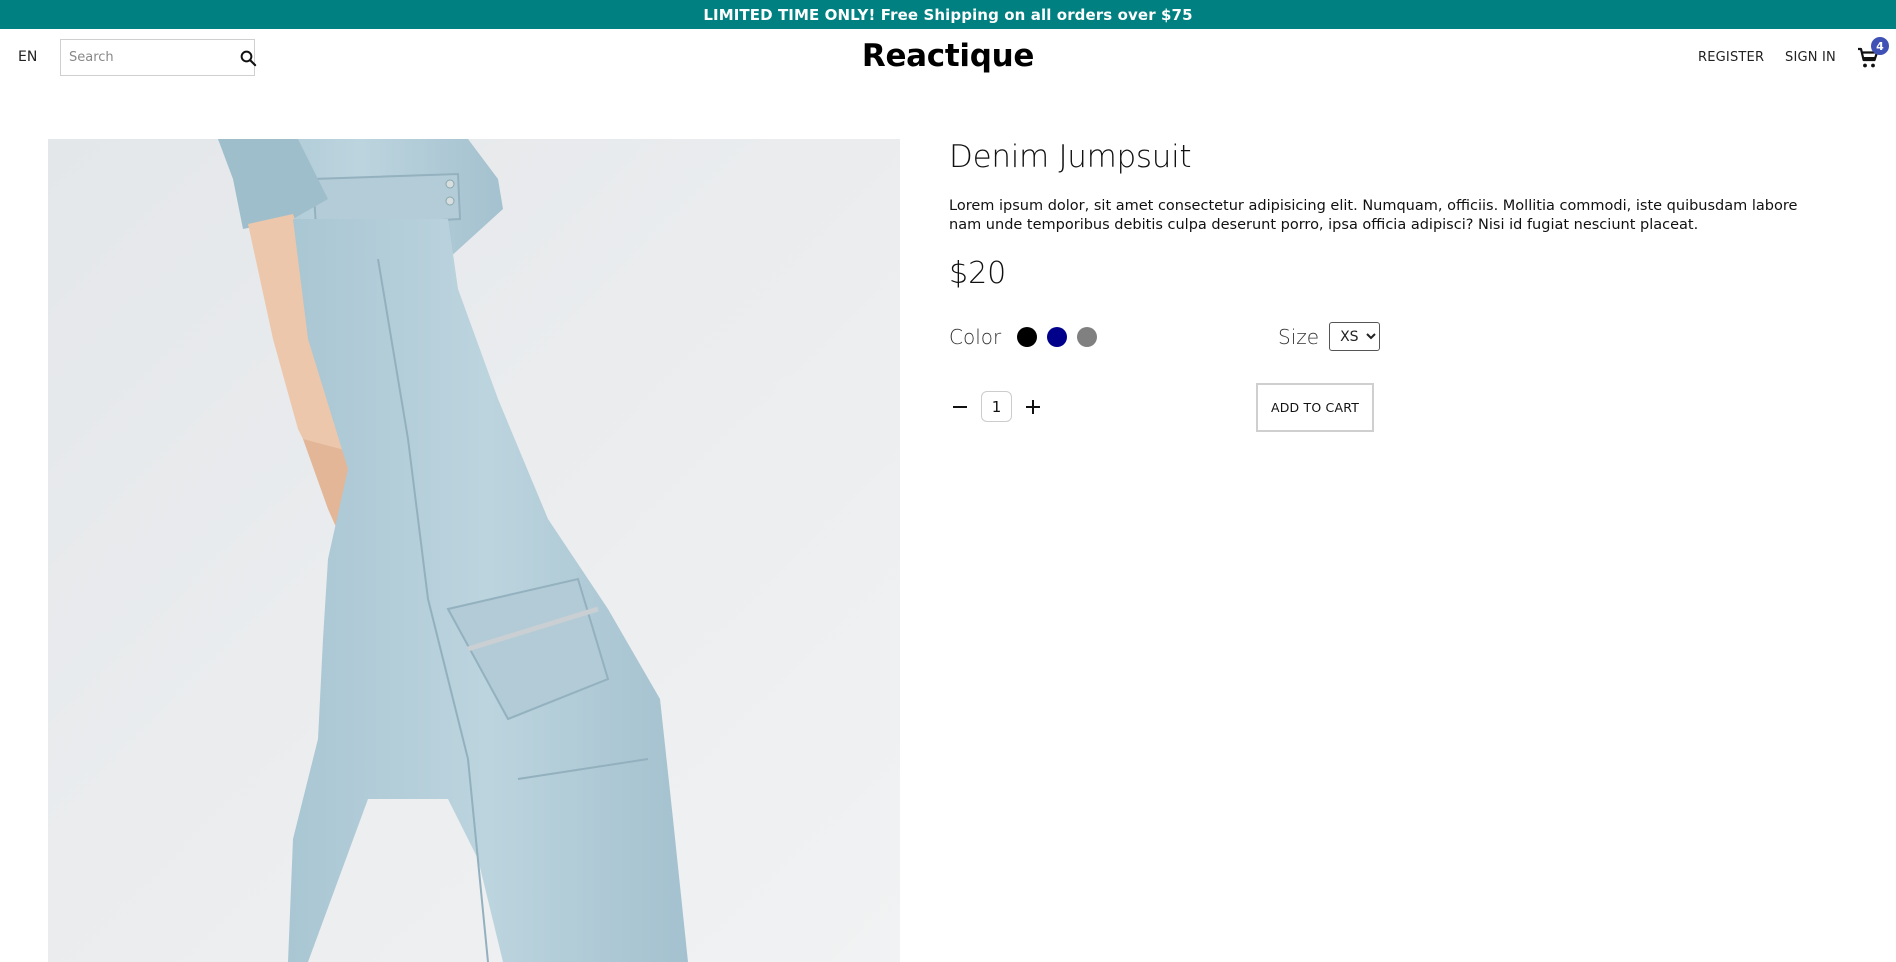 This screenshot has height=962, width=1896. What do you see at coordinates (1070, 157) in the screenshot?
I see `product-title: Denim Jumpsuit` at bounding box center [1070, 157].